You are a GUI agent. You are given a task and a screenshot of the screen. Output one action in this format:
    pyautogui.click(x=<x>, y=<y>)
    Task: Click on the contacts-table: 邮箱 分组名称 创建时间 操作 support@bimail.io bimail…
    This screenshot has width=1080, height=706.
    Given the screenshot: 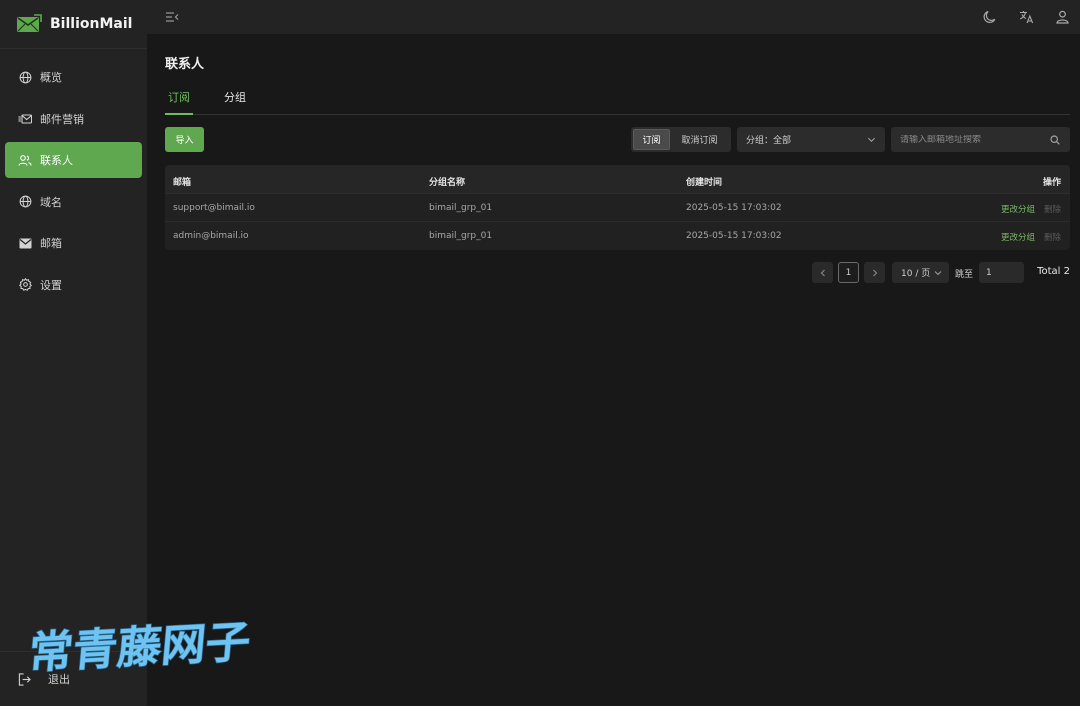 What is the action you would take?
    pyautogui.click(x=617, y=207)
    